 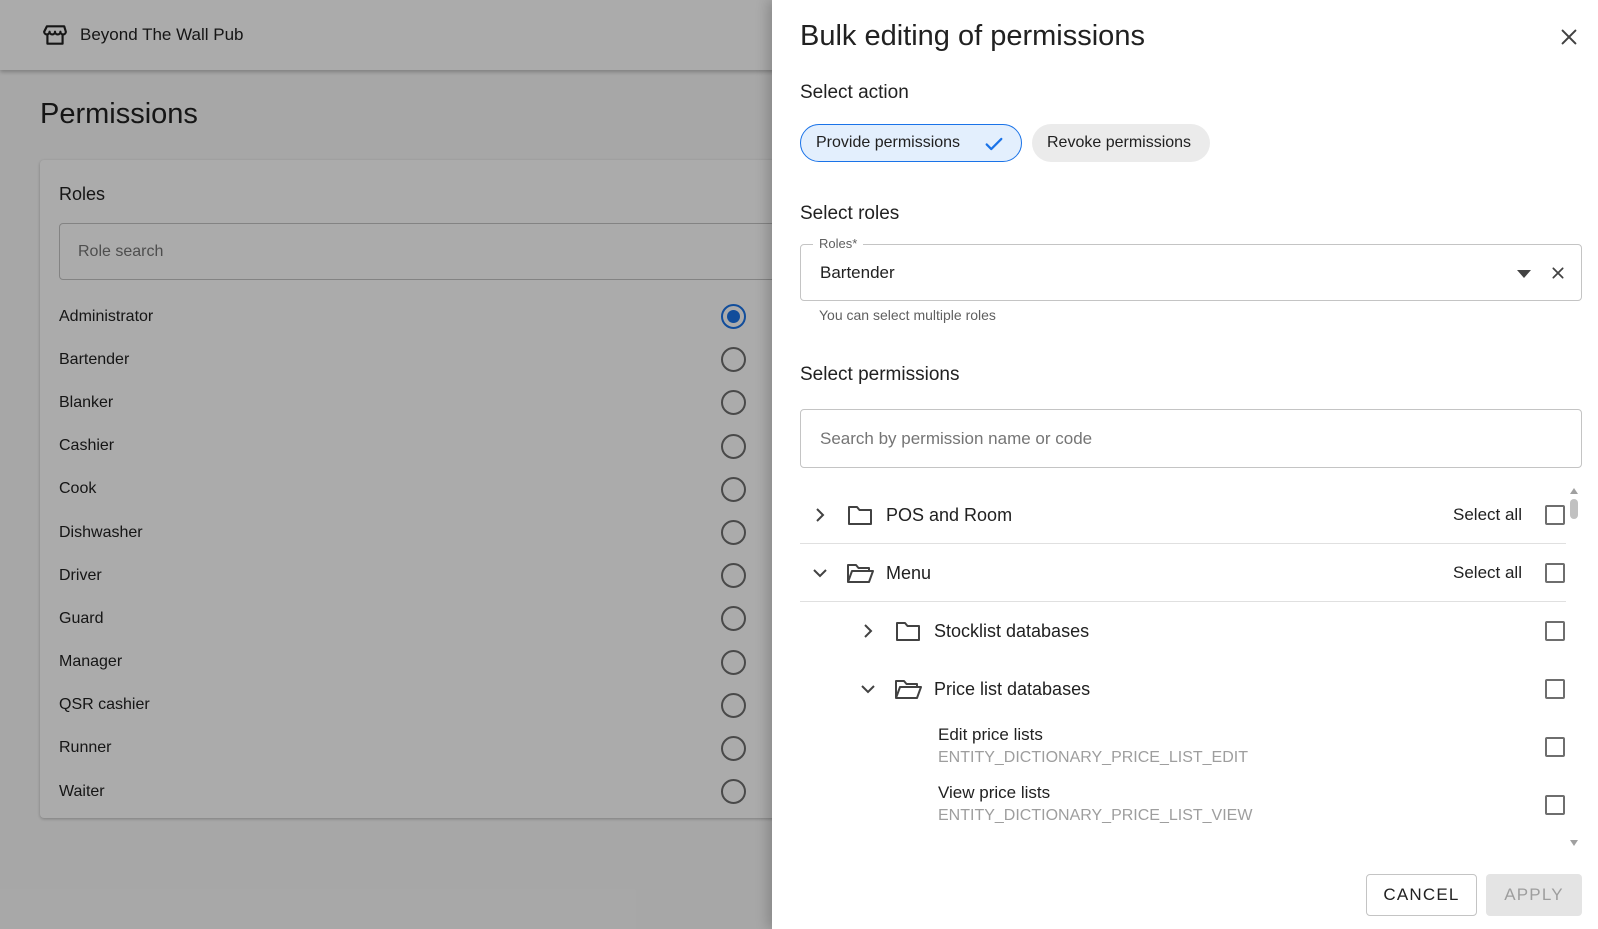 What do you see at coordinates (909, 573) in the screenshot?
I see `tree-node-label: Menu` at bounding box center [909, 573].